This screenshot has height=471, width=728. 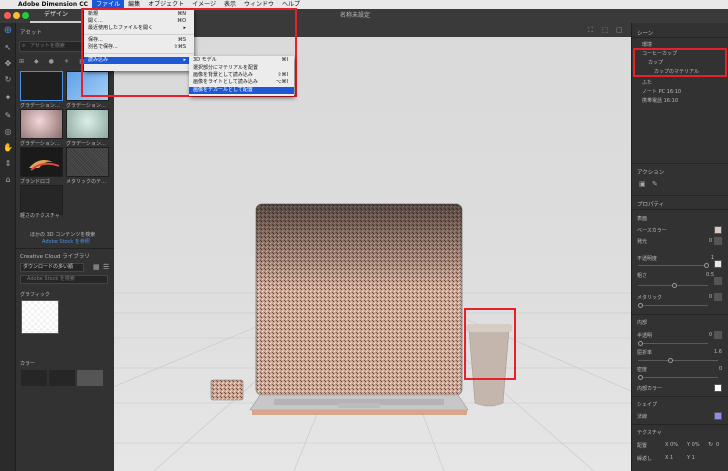 What do you see at coordinates (51, 63) in the screenshot?
I see `materials-icon: ●` at bounding box center [51, 63].